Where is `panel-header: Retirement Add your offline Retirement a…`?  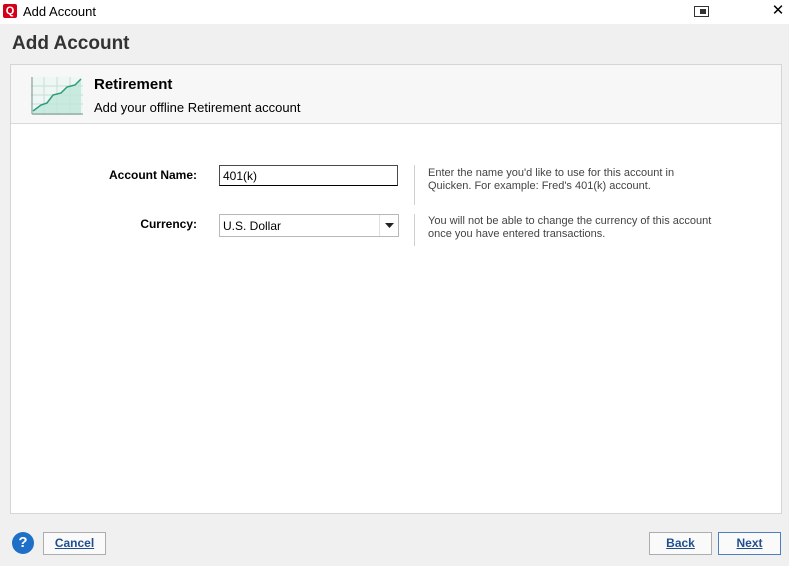 panel-header: Retirement Add your offline Retirement a… is located at coordinates (396, 94).